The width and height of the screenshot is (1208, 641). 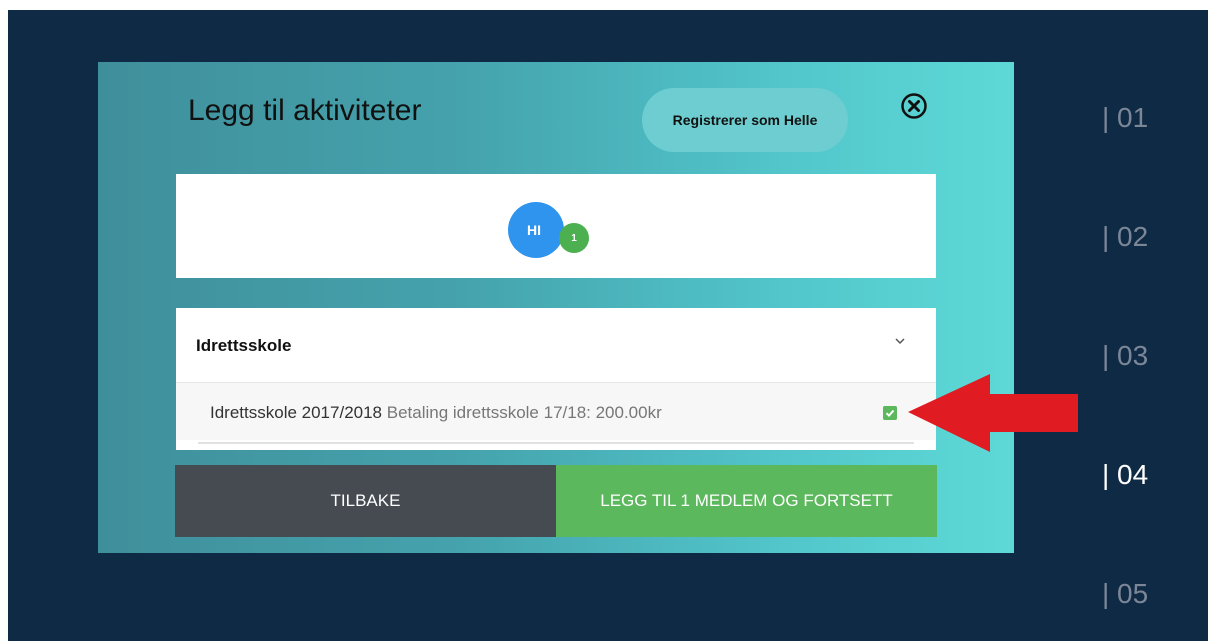 I want to click on members-card: HI 1, so click(x=556, y=226).